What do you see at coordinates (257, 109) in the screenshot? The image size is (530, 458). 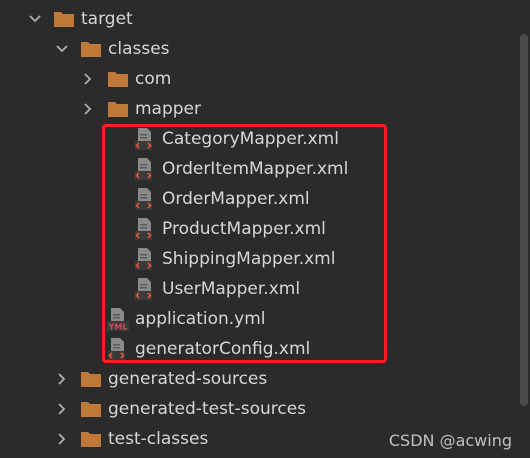 I see `tree-row-mapper: mapper` at bounding box center [257, 109].